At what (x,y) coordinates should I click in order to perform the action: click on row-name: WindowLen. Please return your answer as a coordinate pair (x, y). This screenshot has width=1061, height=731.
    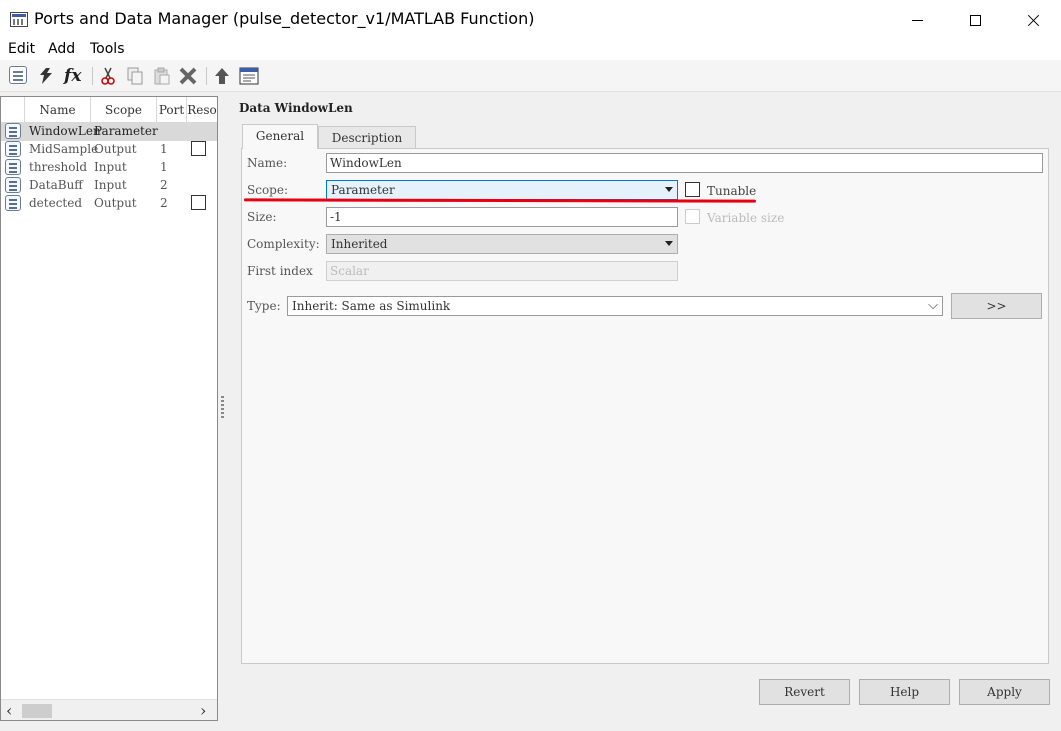
    Looking at the image, I should click on (65, 131).